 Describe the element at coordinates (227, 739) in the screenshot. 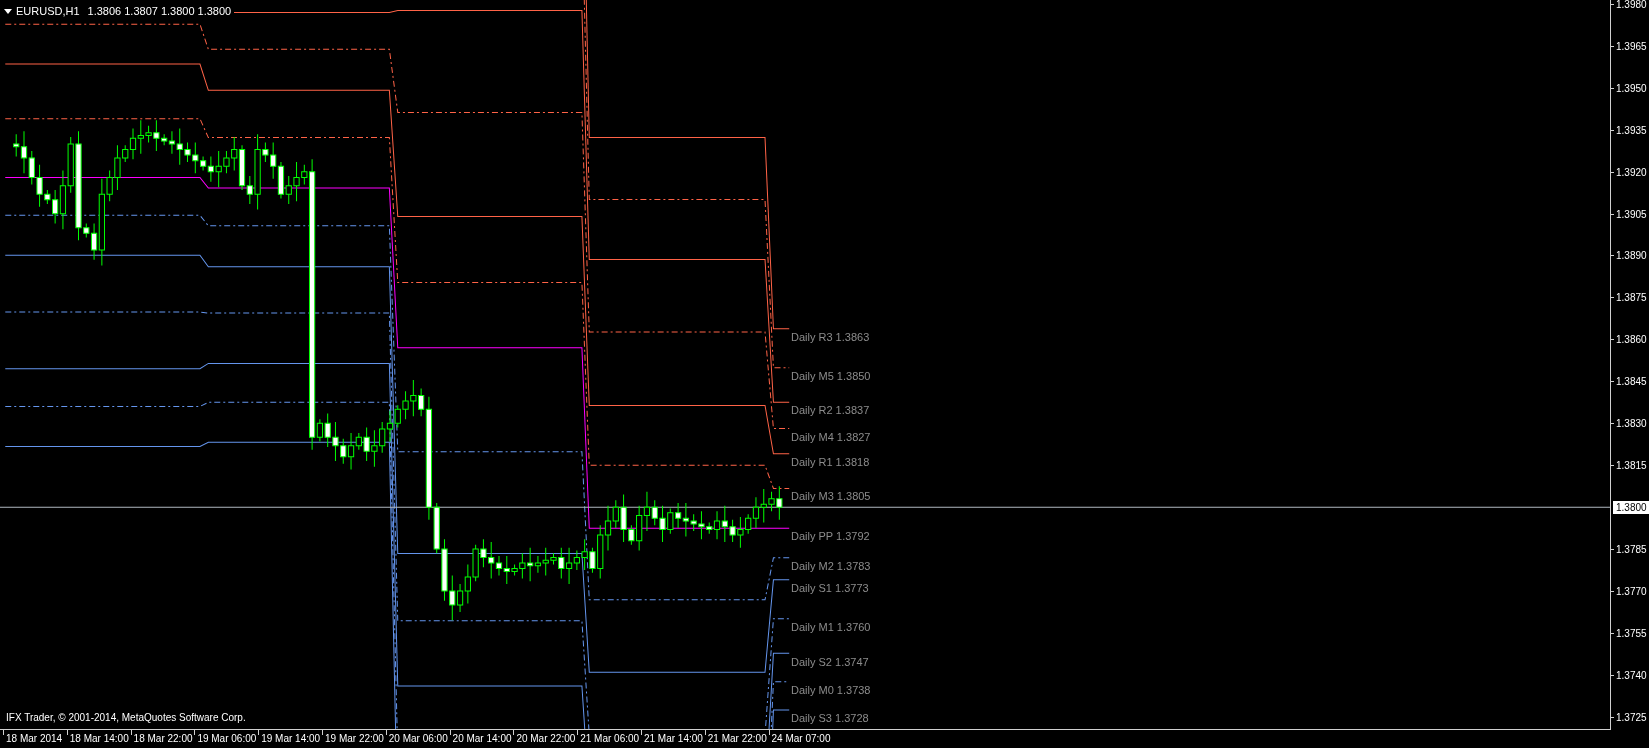

I see `time-axis-label: 19 Mar 06:00` at that location.